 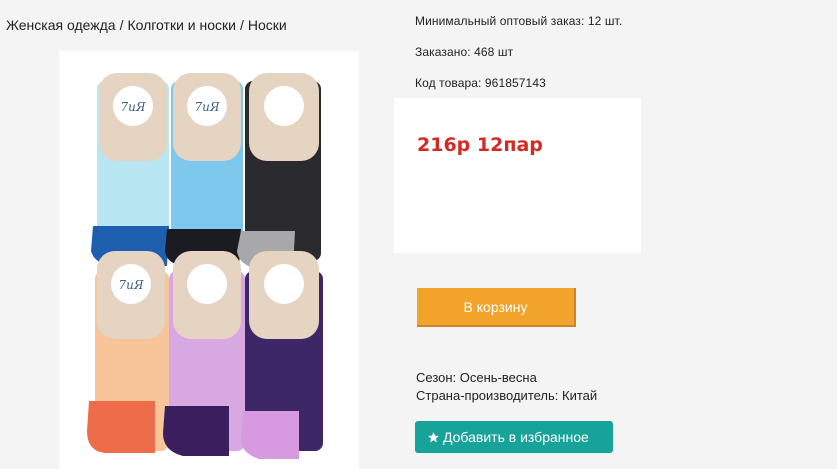 I want to click on breadcrumb: Женская одежда / Колготки и носки / Носки, so click(x=146, y=25).